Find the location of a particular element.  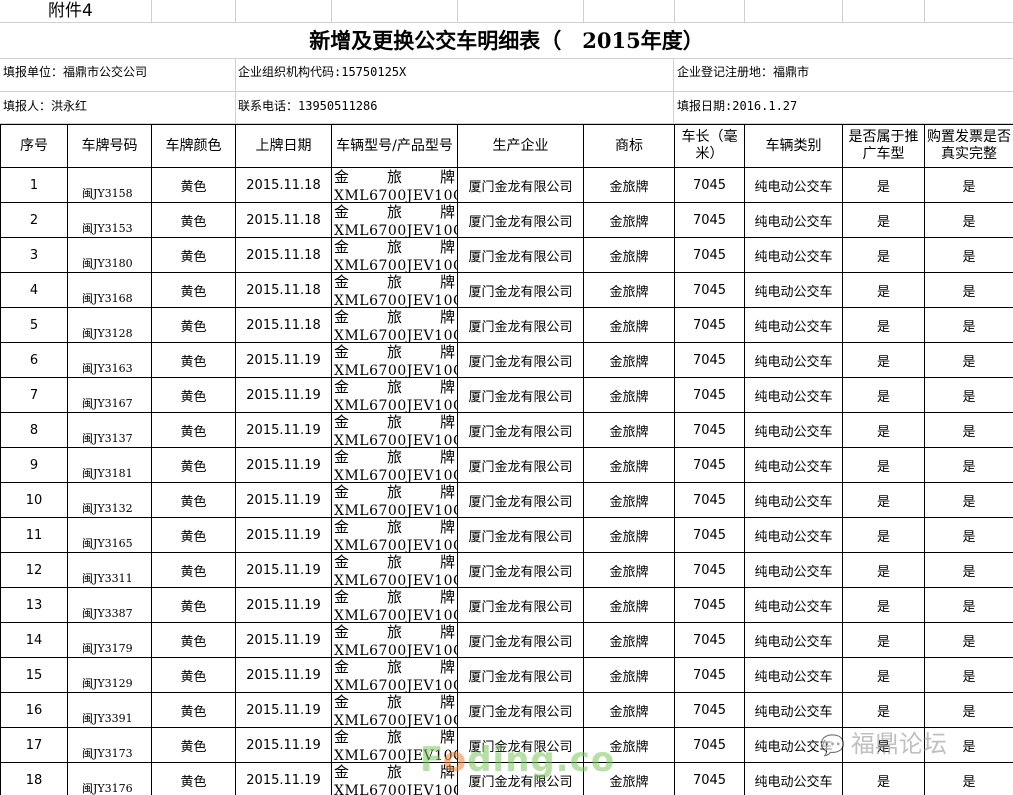

plate-number-cell: 闽JY3176 is located at coordinates (109, 778).